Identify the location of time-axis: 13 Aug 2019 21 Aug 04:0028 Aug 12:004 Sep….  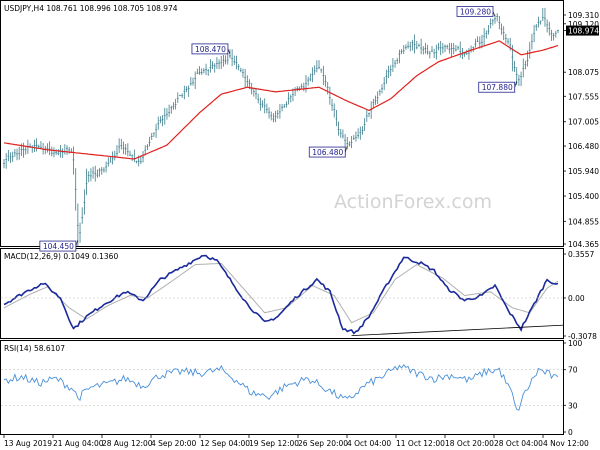
(296, 441).